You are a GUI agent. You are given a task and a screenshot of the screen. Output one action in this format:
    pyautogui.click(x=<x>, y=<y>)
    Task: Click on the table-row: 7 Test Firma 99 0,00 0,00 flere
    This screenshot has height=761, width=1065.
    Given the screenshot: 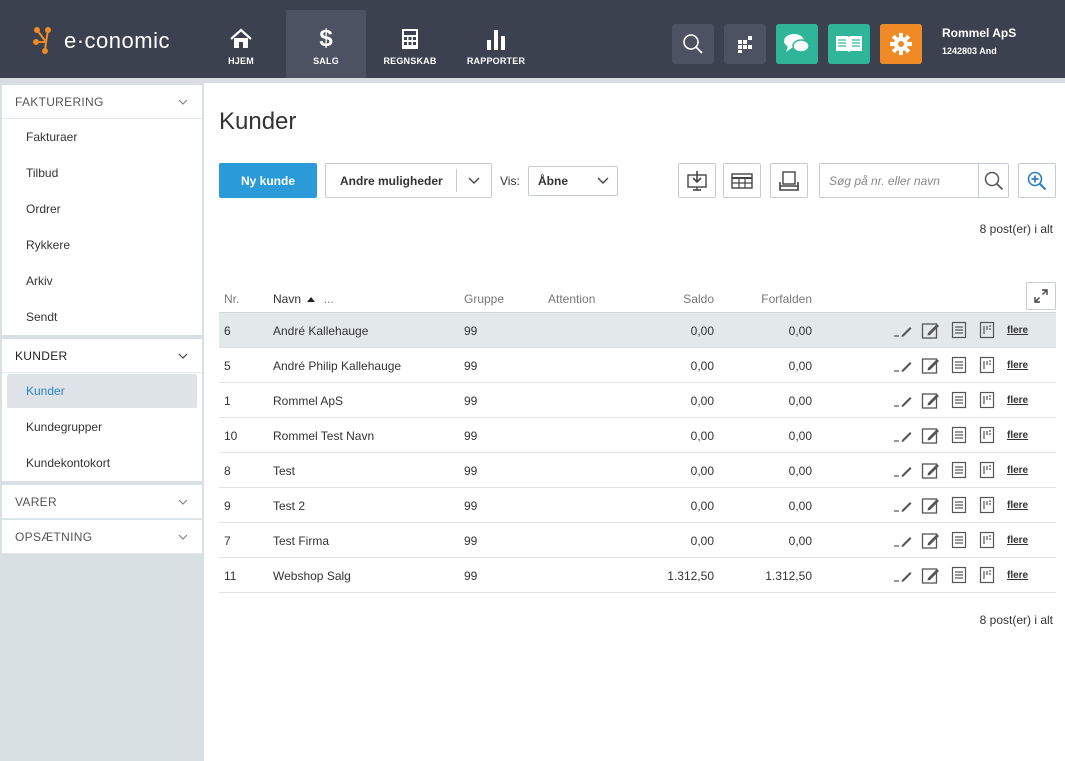 What is the action you would take?
    pyautogui.click(x=637, y=540)
    